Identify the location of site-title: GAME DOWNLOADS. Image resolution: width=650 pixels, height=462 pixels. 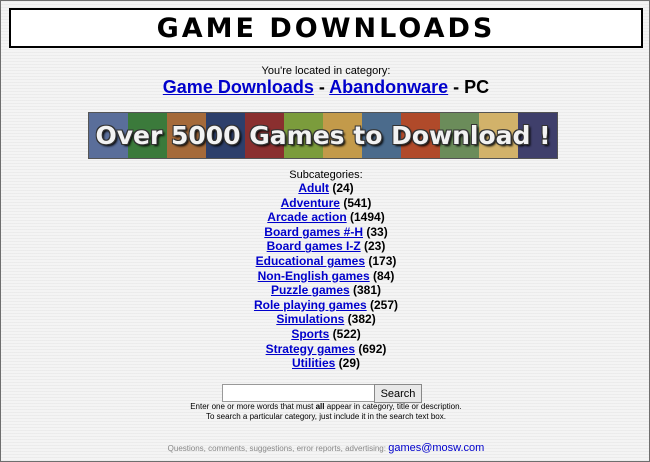
(326, 28).